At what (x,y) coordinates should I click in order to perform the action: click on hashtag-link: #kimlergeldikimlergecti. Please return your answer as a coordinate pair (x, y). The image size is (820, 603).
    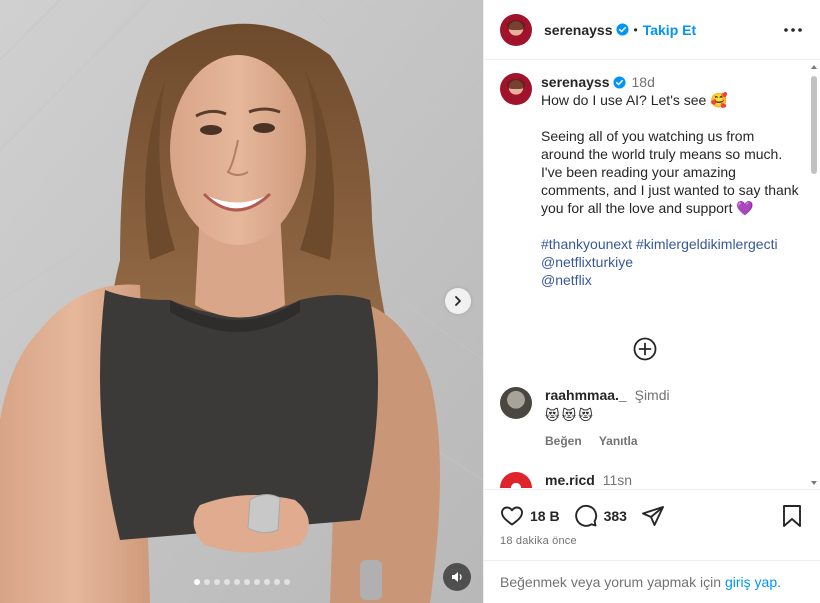
    Looking at the image, I should click on (707, 244).